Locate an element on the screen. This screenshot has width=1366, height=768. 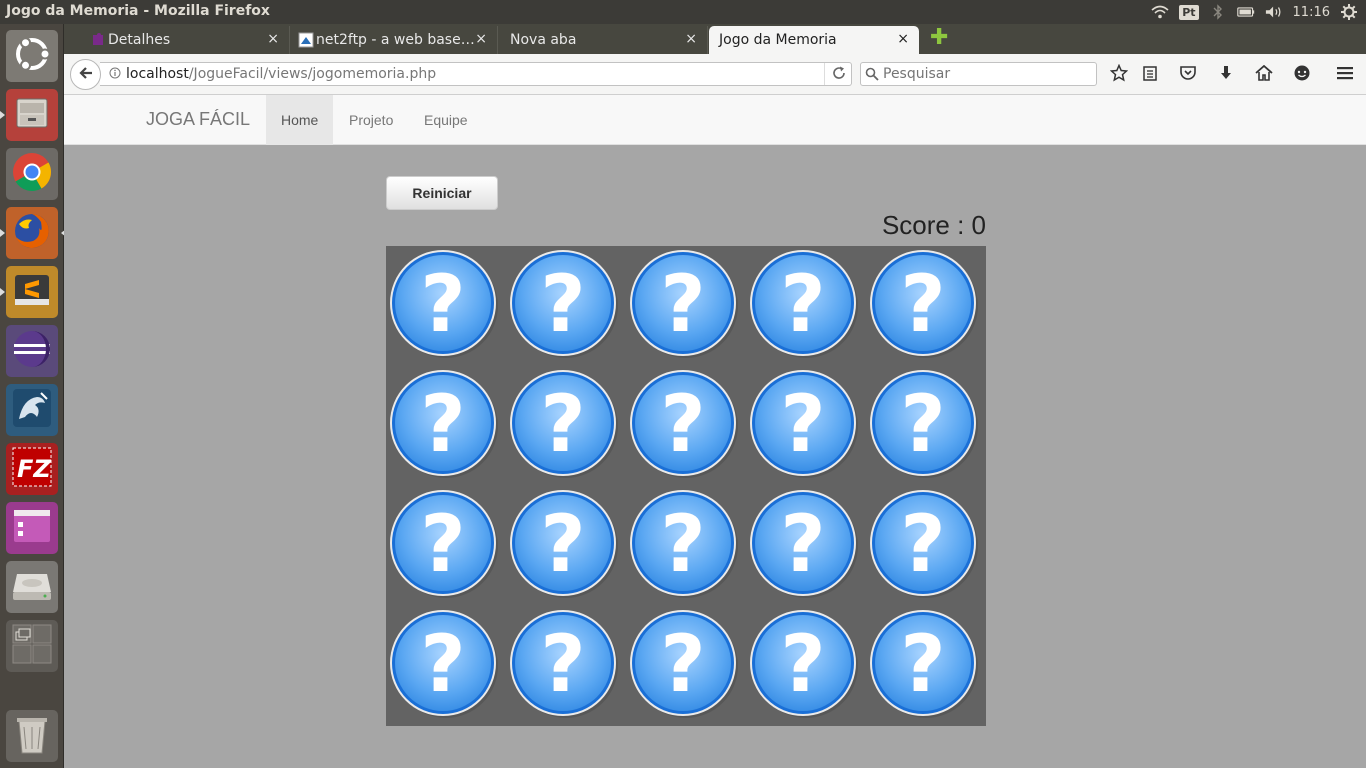
tab-label: Nova aba is located at coordinates (543, 40).